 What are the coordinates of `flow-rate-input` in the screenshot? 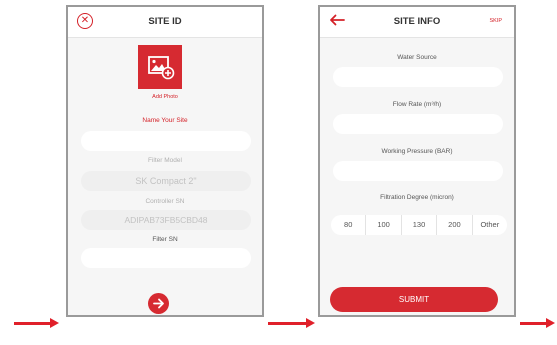 It's located at (418, 124).